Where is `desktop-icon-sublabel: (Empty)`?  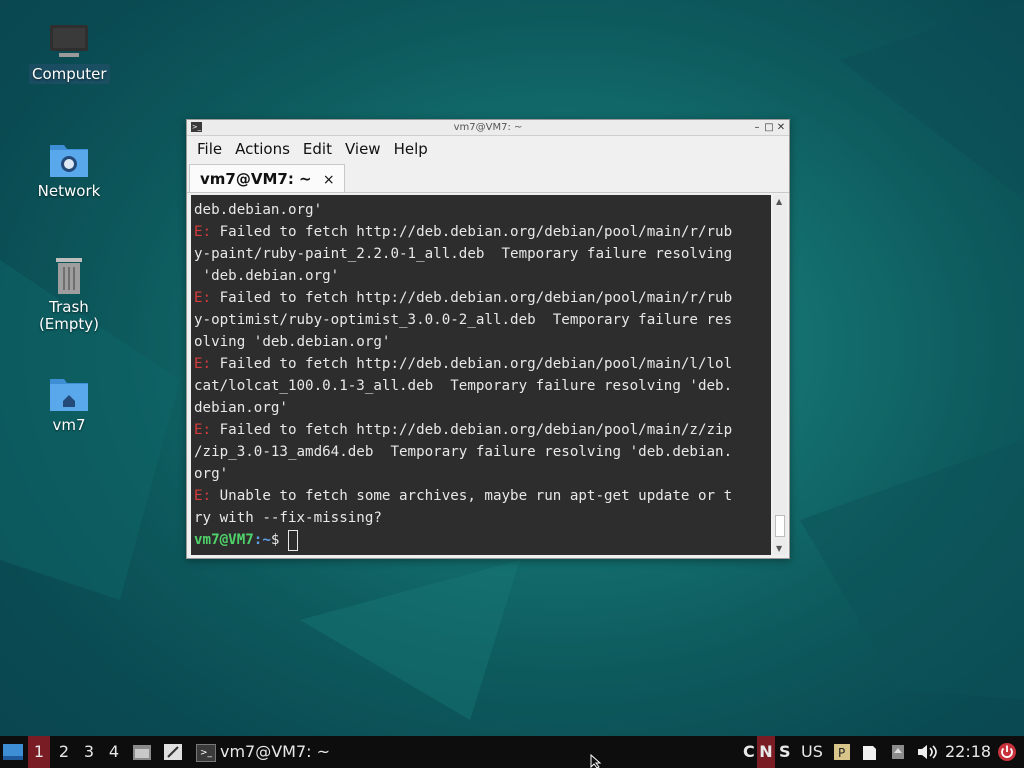
desktop-icon-sublabel: (Empty) is located at coordinates (69, 324).